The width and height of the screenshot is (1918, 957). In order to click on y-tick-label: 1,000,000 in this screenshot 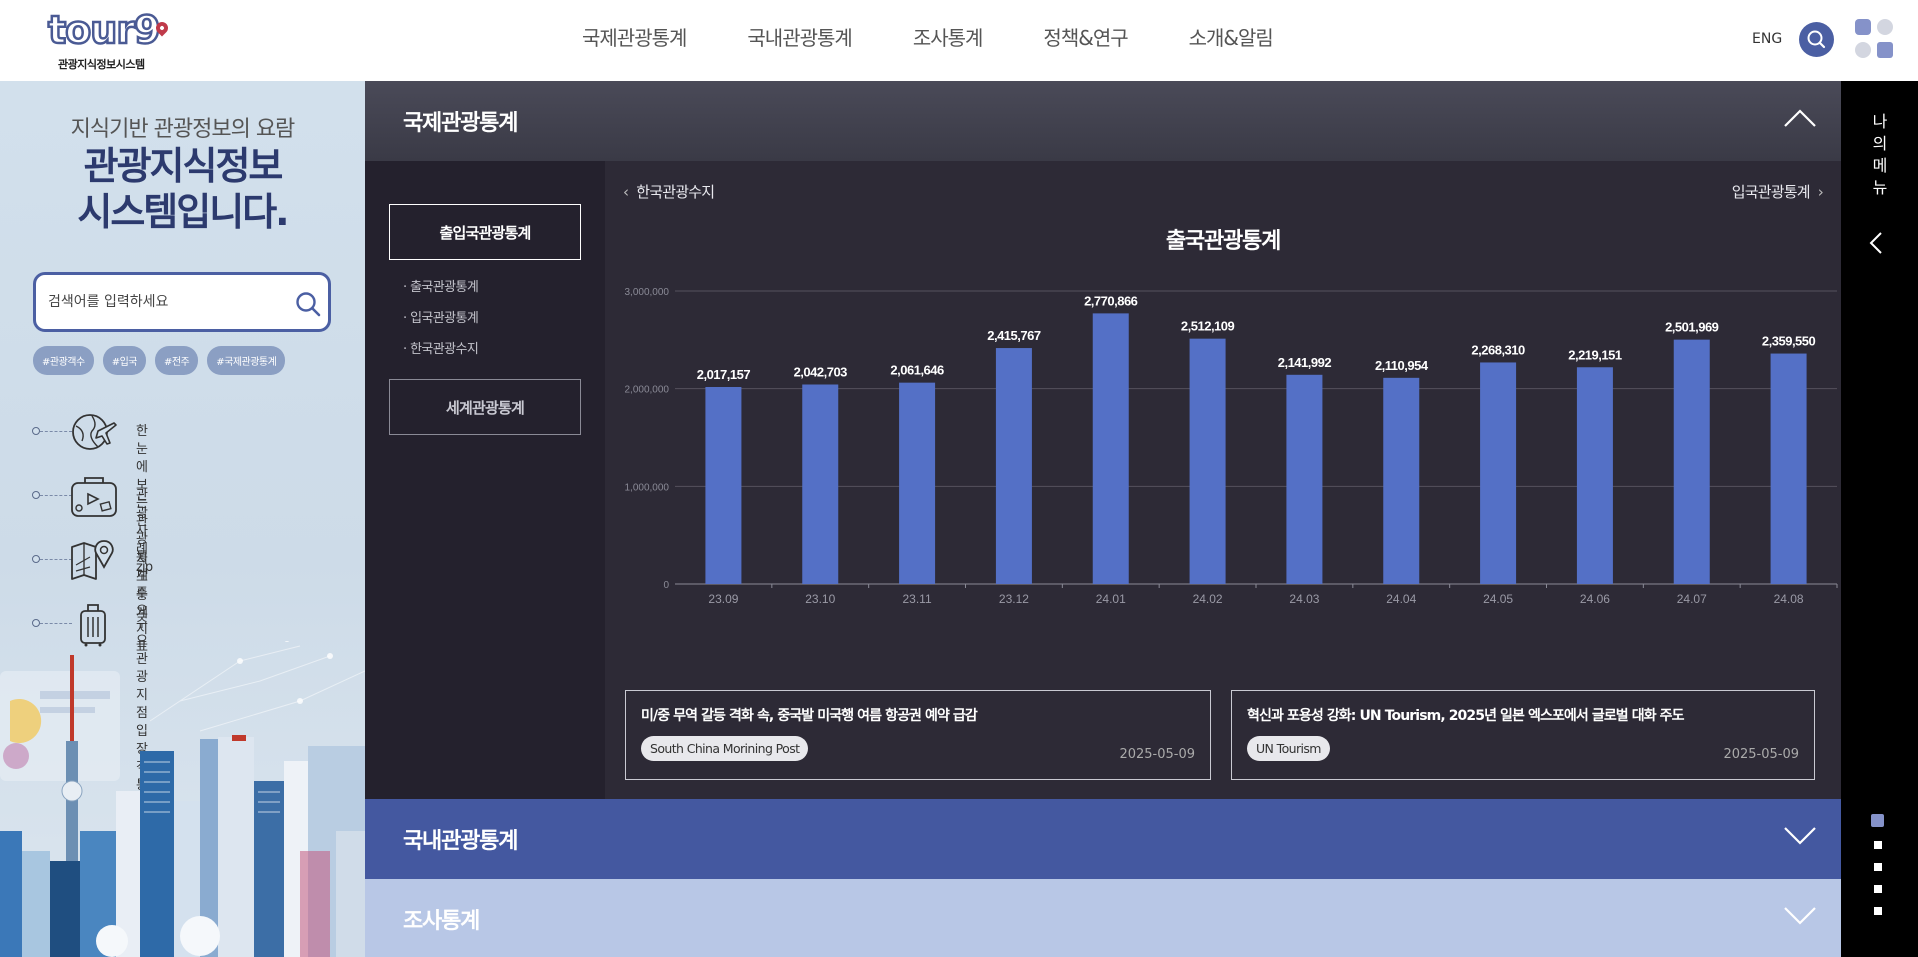, I will do `click(647, 487)`.